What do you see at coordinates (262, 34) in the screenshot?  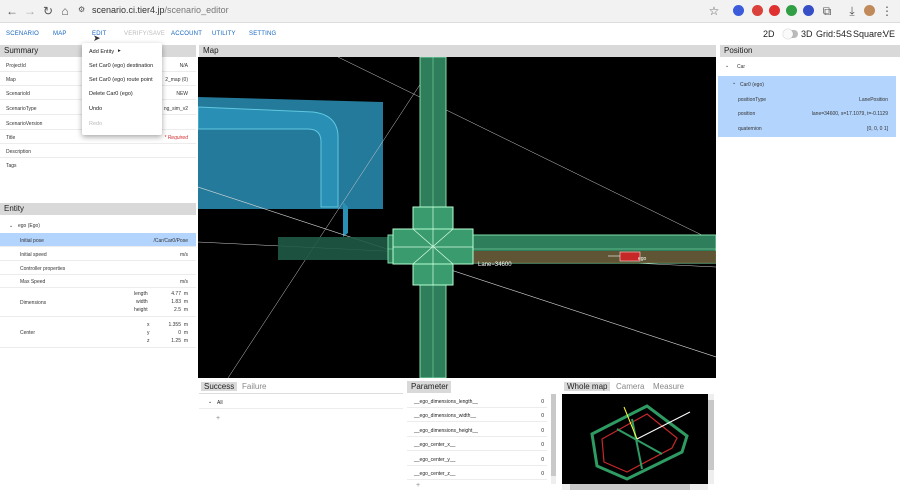 I see `nav-setting: SETTING` at bounding box center [262, 34].